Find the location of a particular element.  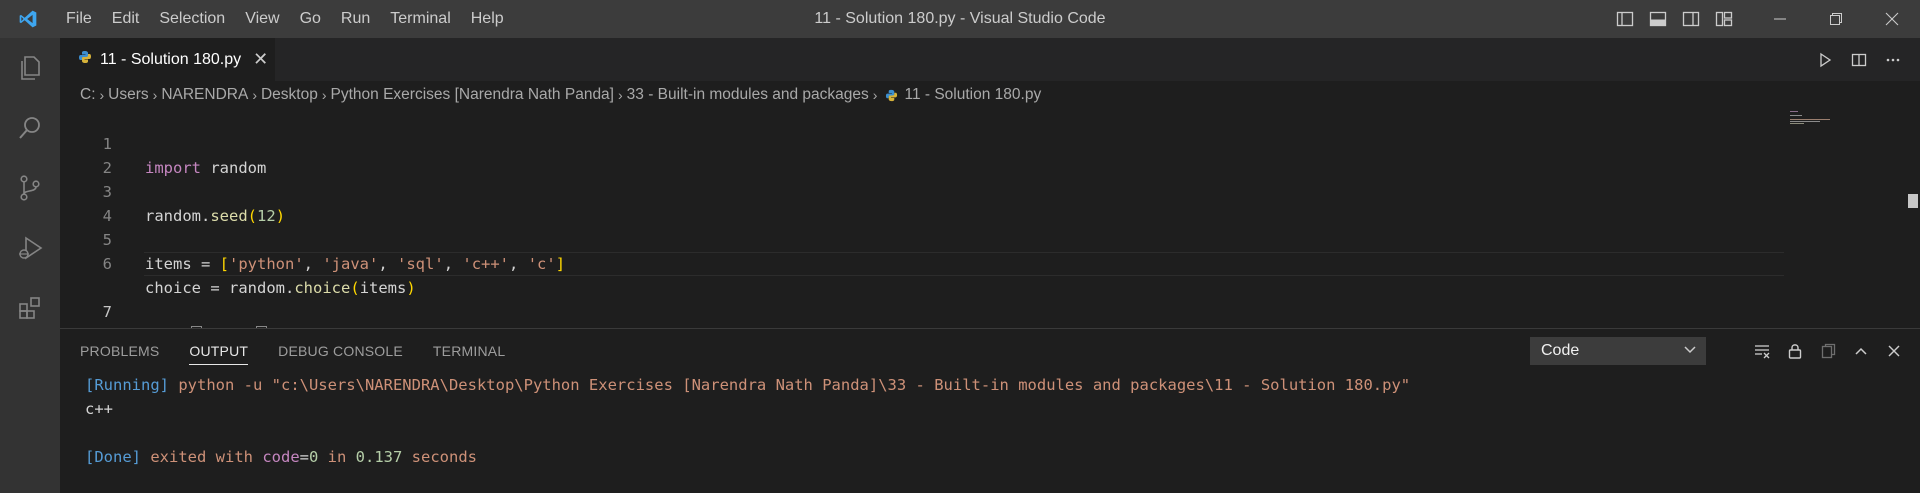

tab-terminal: TERMINAL is located at coordinates (469, 351).